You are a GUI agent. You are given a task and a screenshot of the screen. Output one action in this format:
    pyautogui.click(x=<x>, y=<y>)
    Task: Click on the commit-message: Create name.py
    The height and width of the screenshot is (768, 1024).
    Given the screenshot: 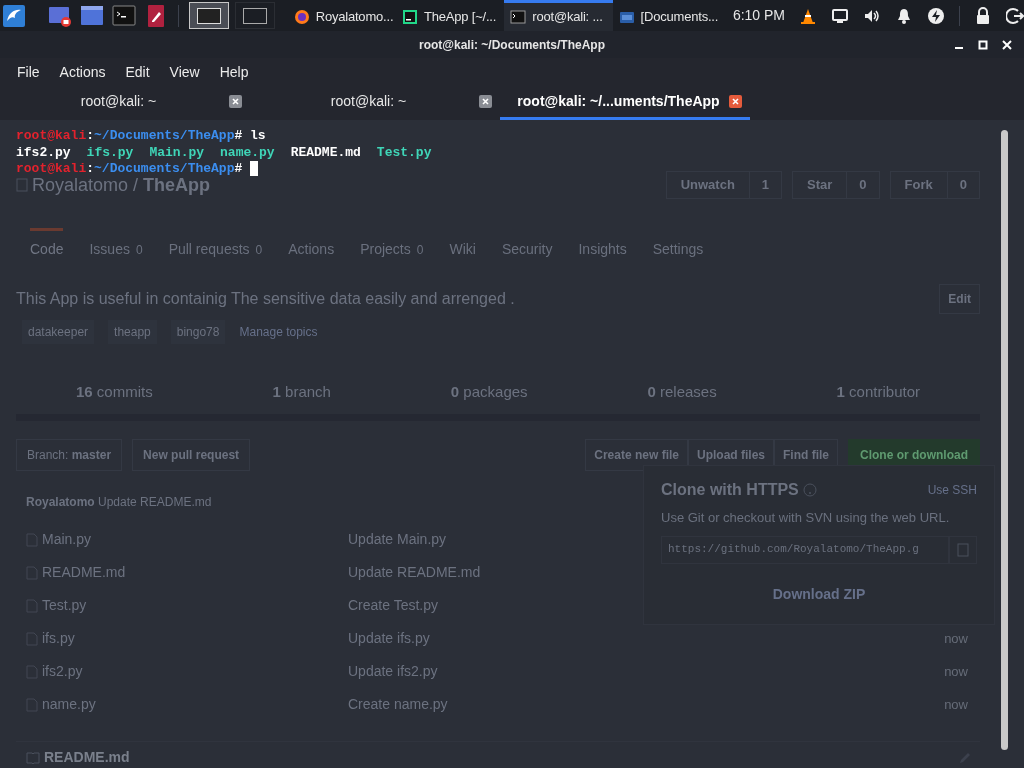 What is the action you would take?
    pyautogui.click(x=398, y=704)
    